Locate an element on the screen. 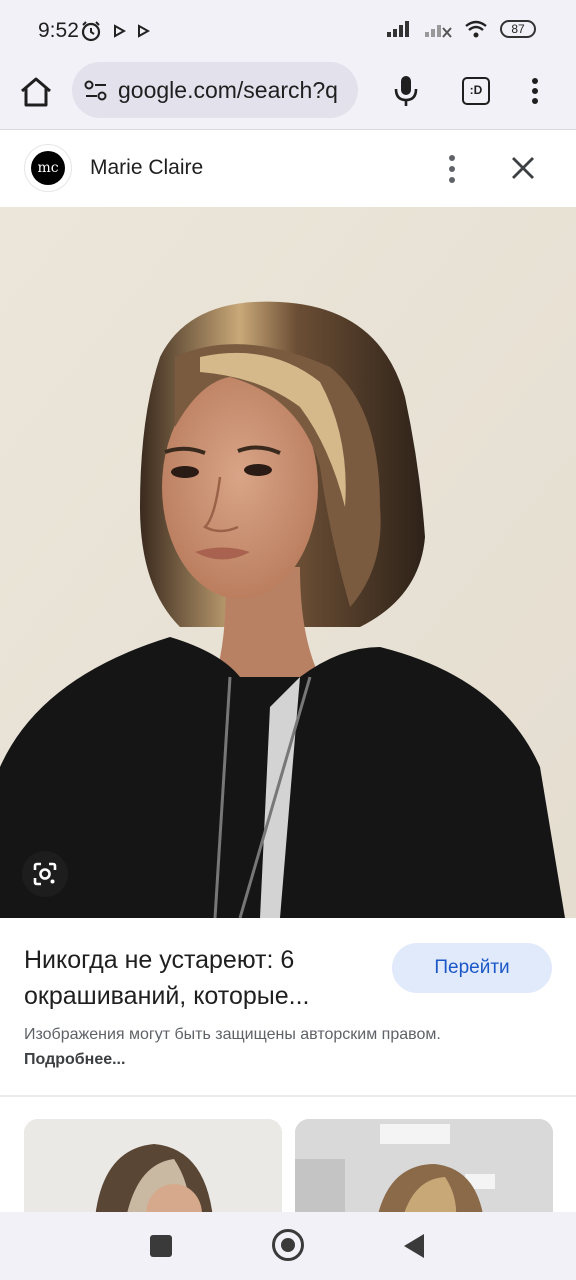  back-button is located at coordinates (414, 1246).